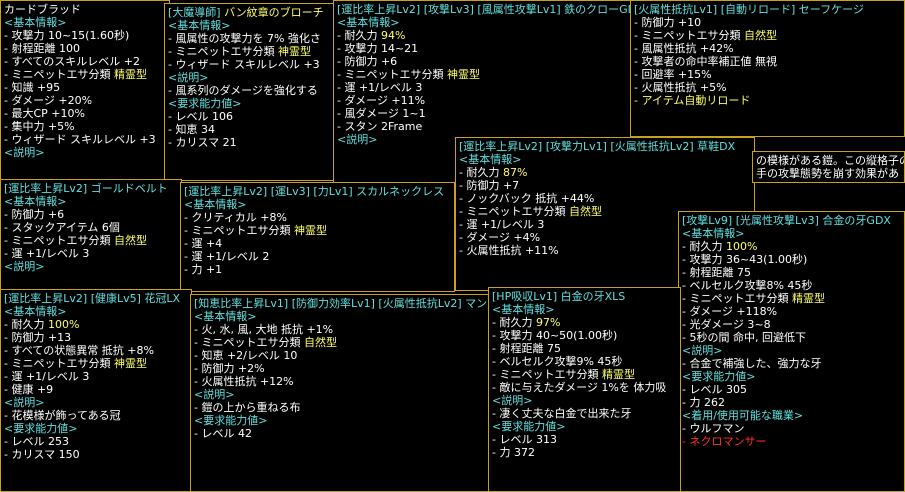  What do you see at coordinates (85, 100) in the screenshot?
I see `stat-line: - ダメージ +20%` at bounding box center [85, 100].